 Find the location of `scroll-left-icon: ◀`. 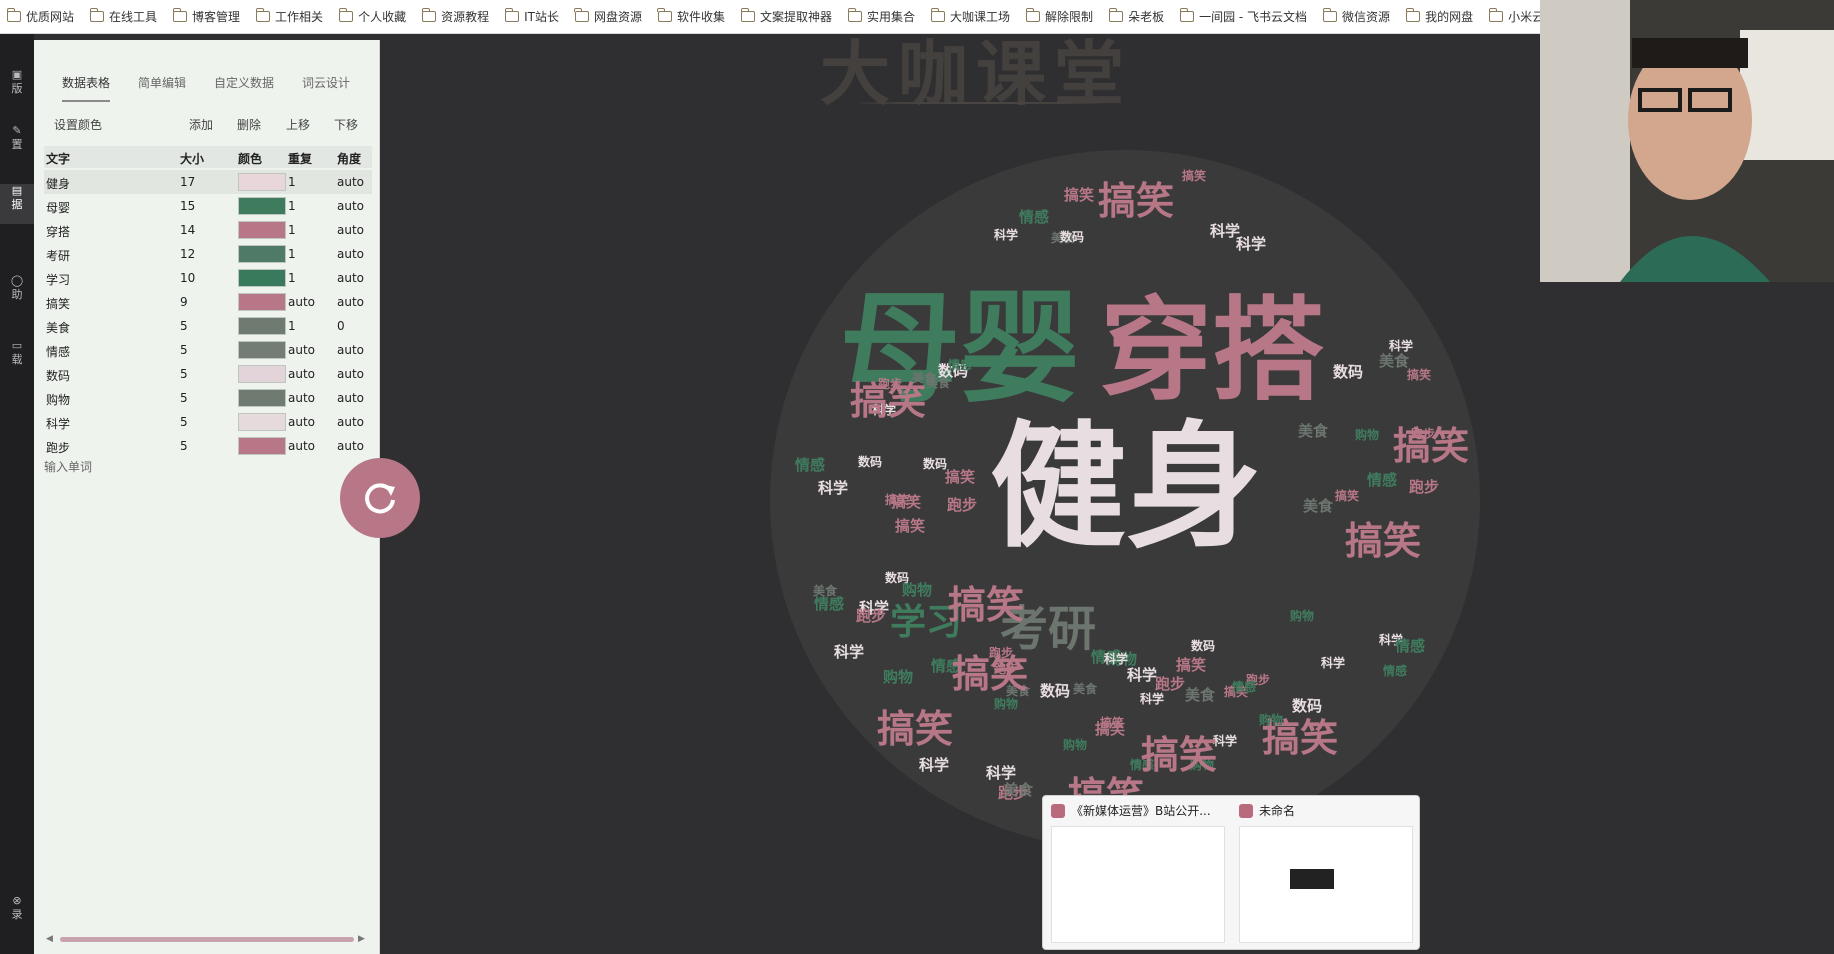

scroll-left-icon: ◀ is located at coordinates (49, 939).